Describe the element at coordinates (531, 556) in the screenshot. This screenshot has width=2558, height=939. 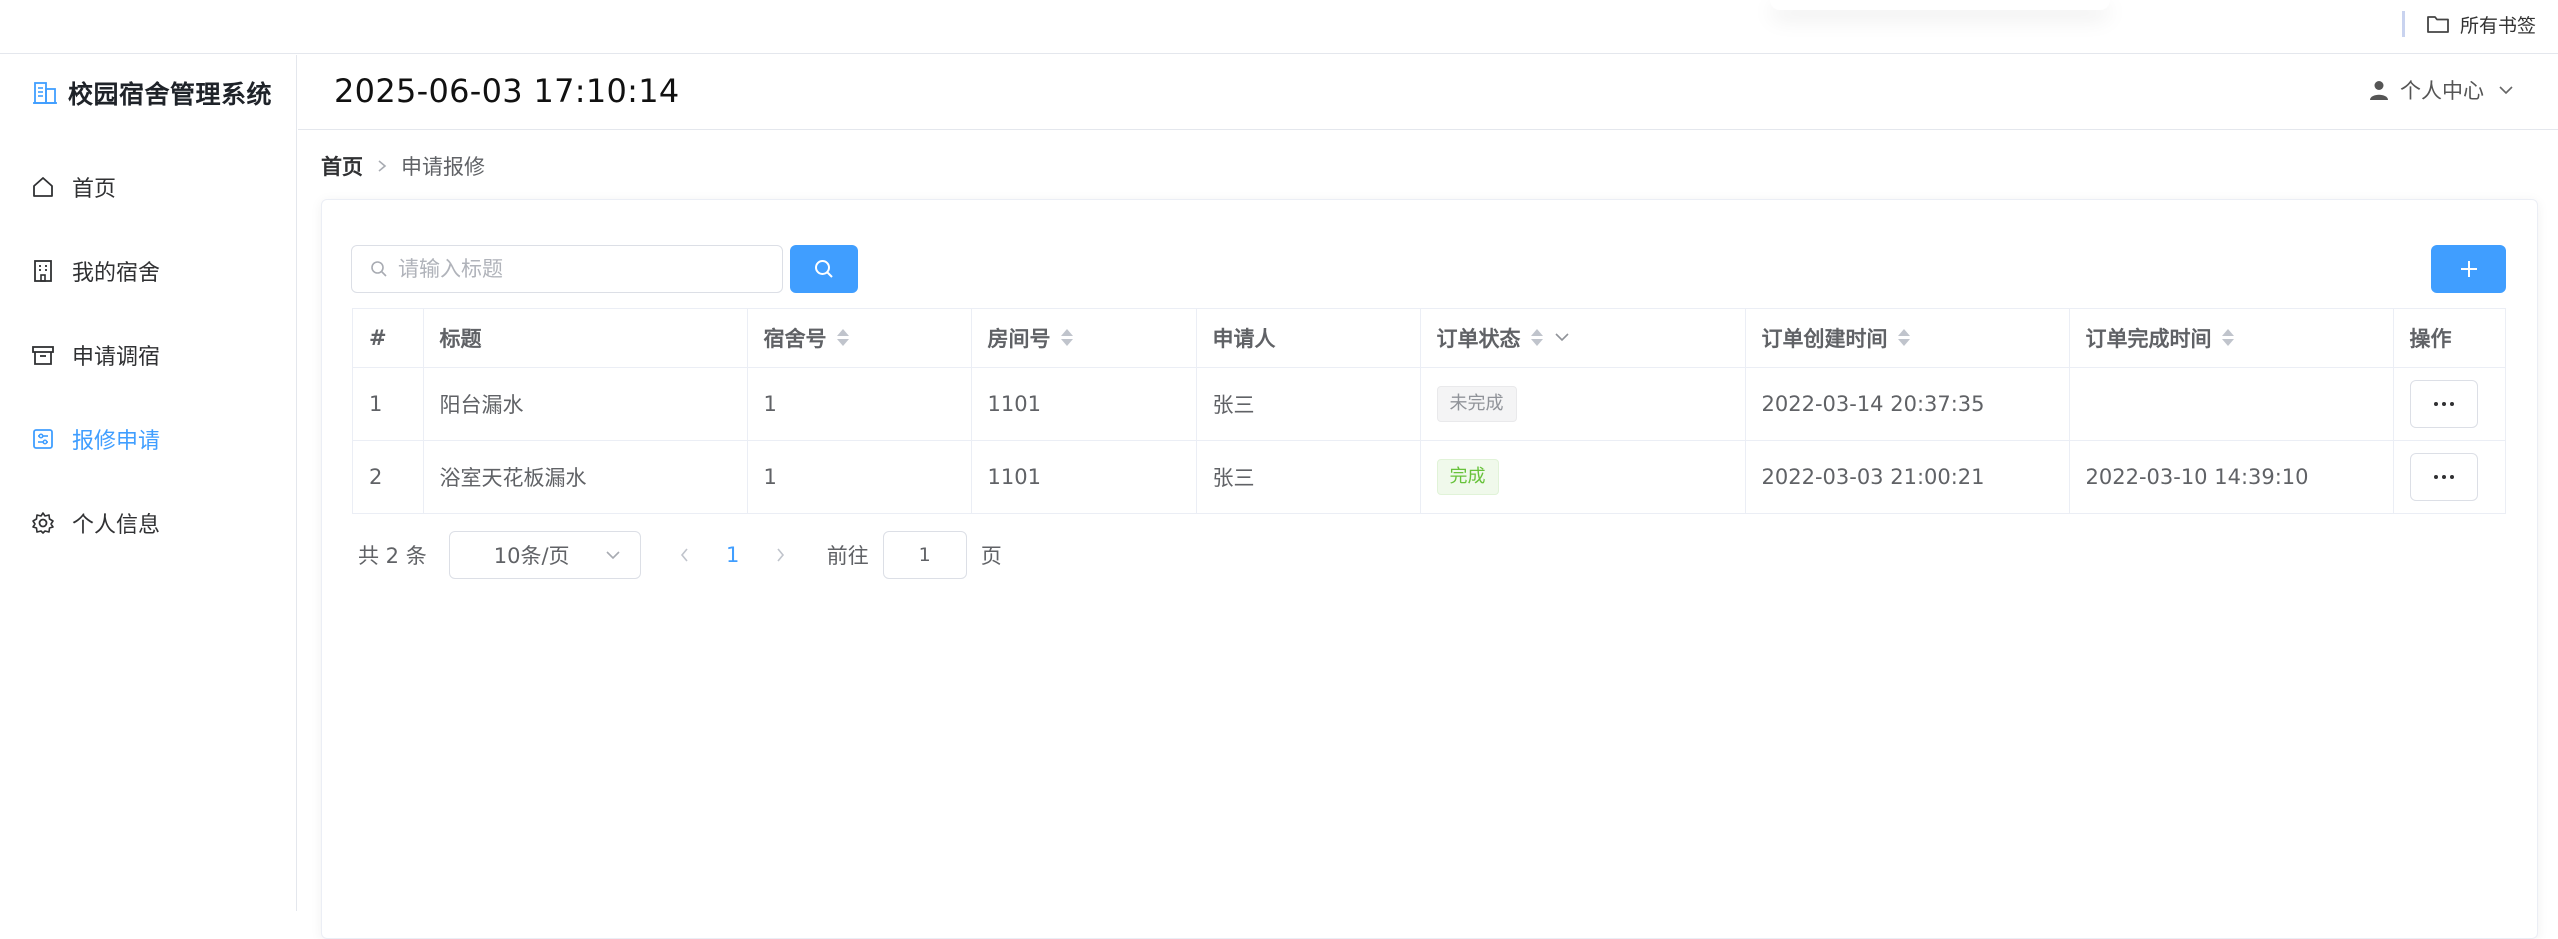
I see `page-size-value: 10条/页` at that location.